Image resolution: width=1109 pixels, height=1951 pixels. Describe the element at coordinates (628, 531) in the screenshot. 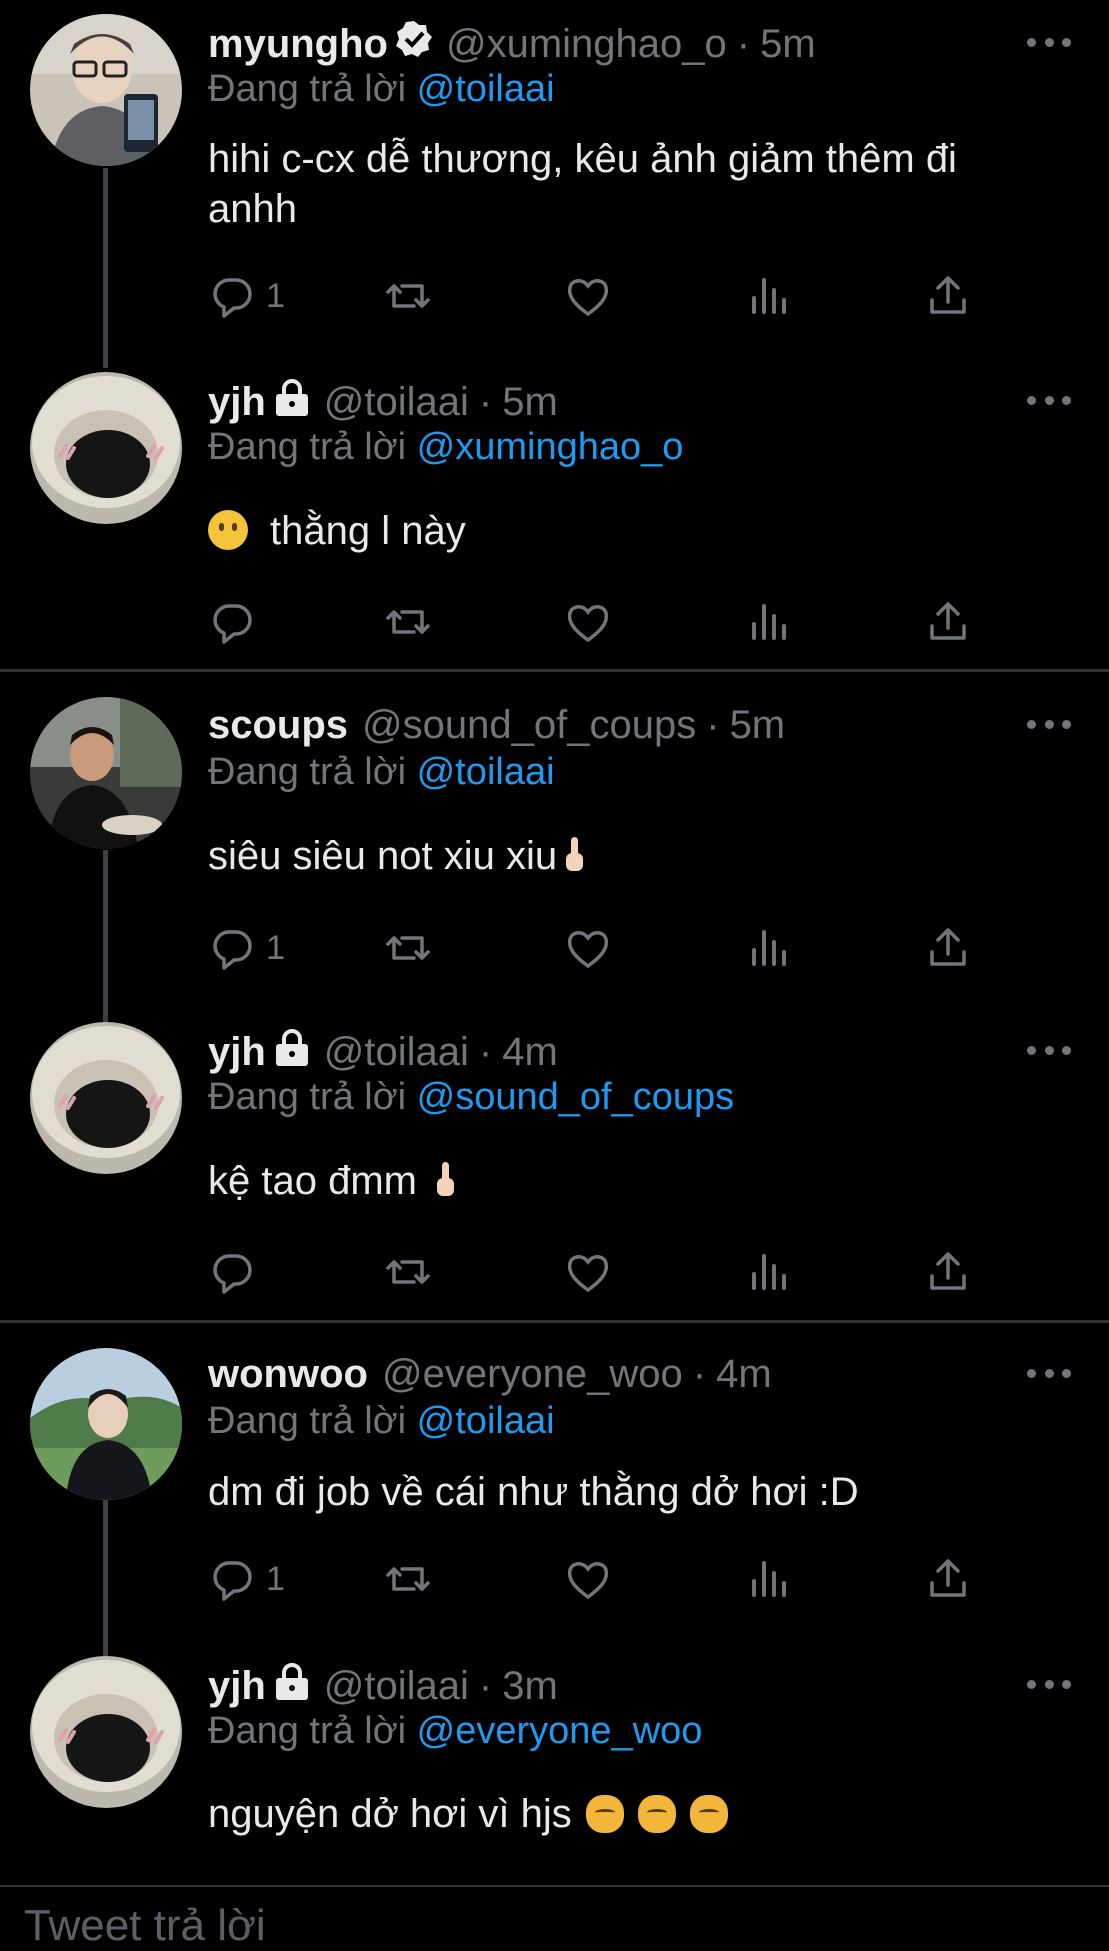

I see `tweet-text: thằng l này` at that location.